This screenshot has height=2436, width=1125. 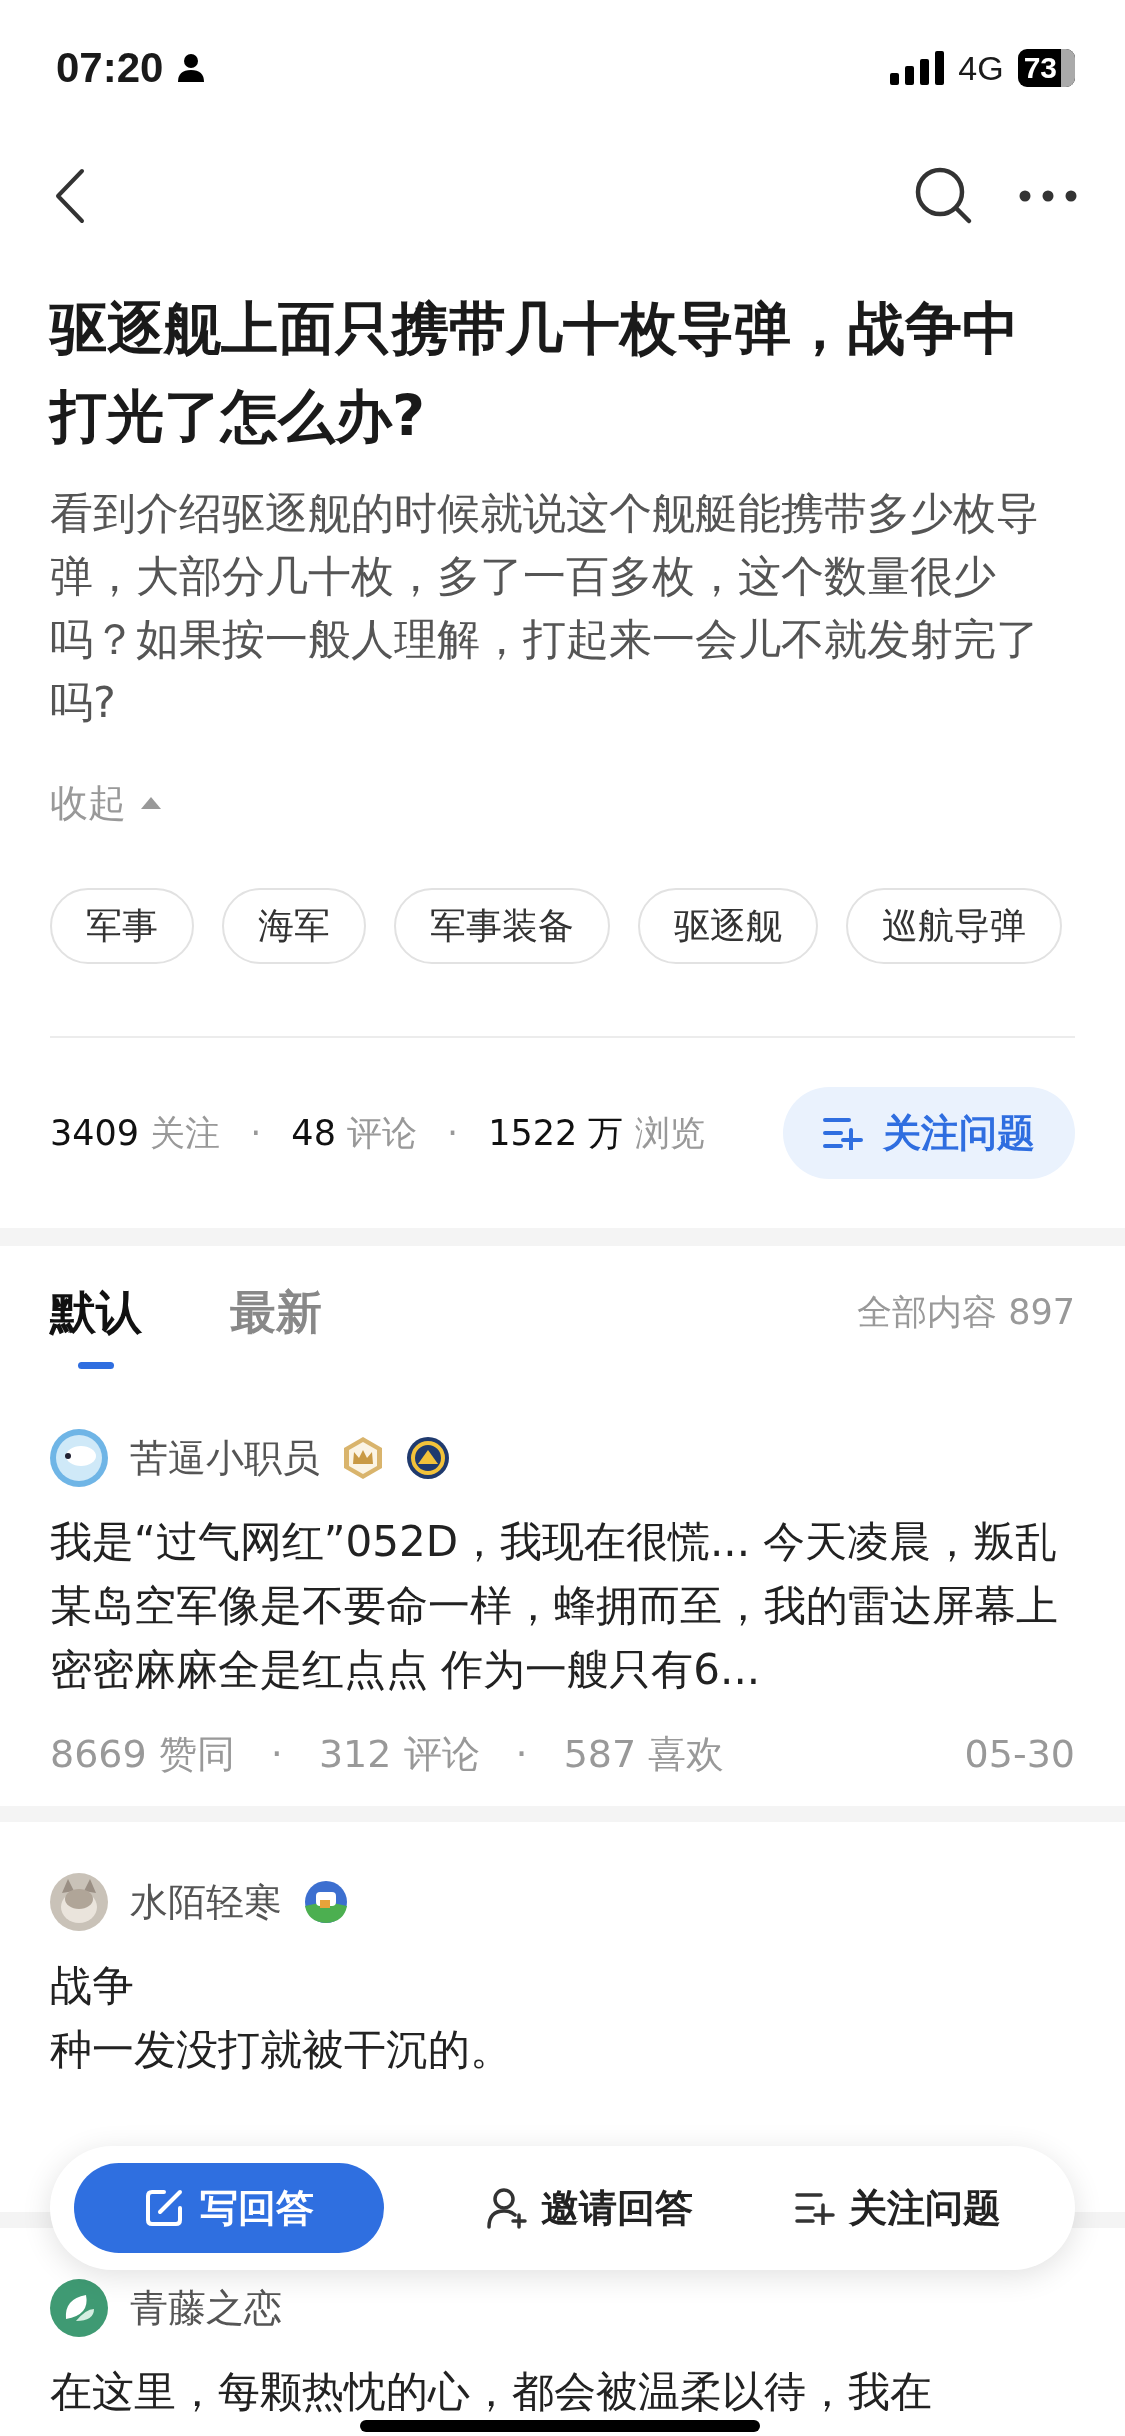 What do you see at coordinates (229, 2208) in the screenshot?
I see `write-answer-button: 写回答` at bounding box center [229, 2208].